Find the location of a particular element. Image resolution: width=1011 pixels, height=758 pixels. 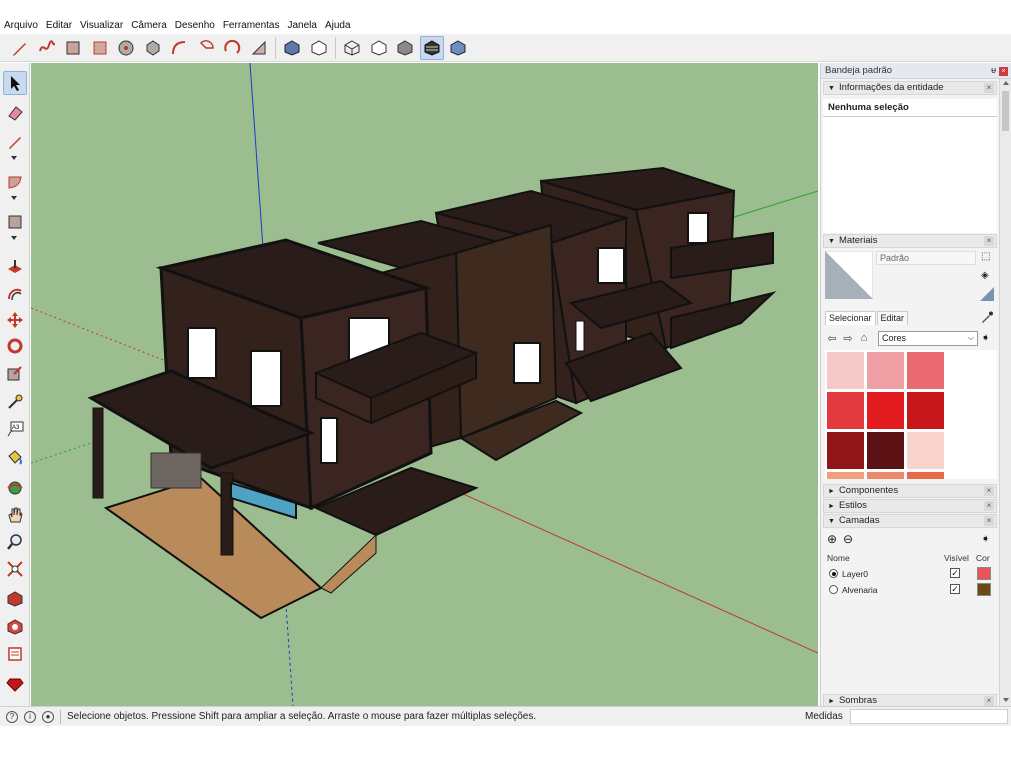

geo-location-icon: ? is located at coordinates (12, 716).